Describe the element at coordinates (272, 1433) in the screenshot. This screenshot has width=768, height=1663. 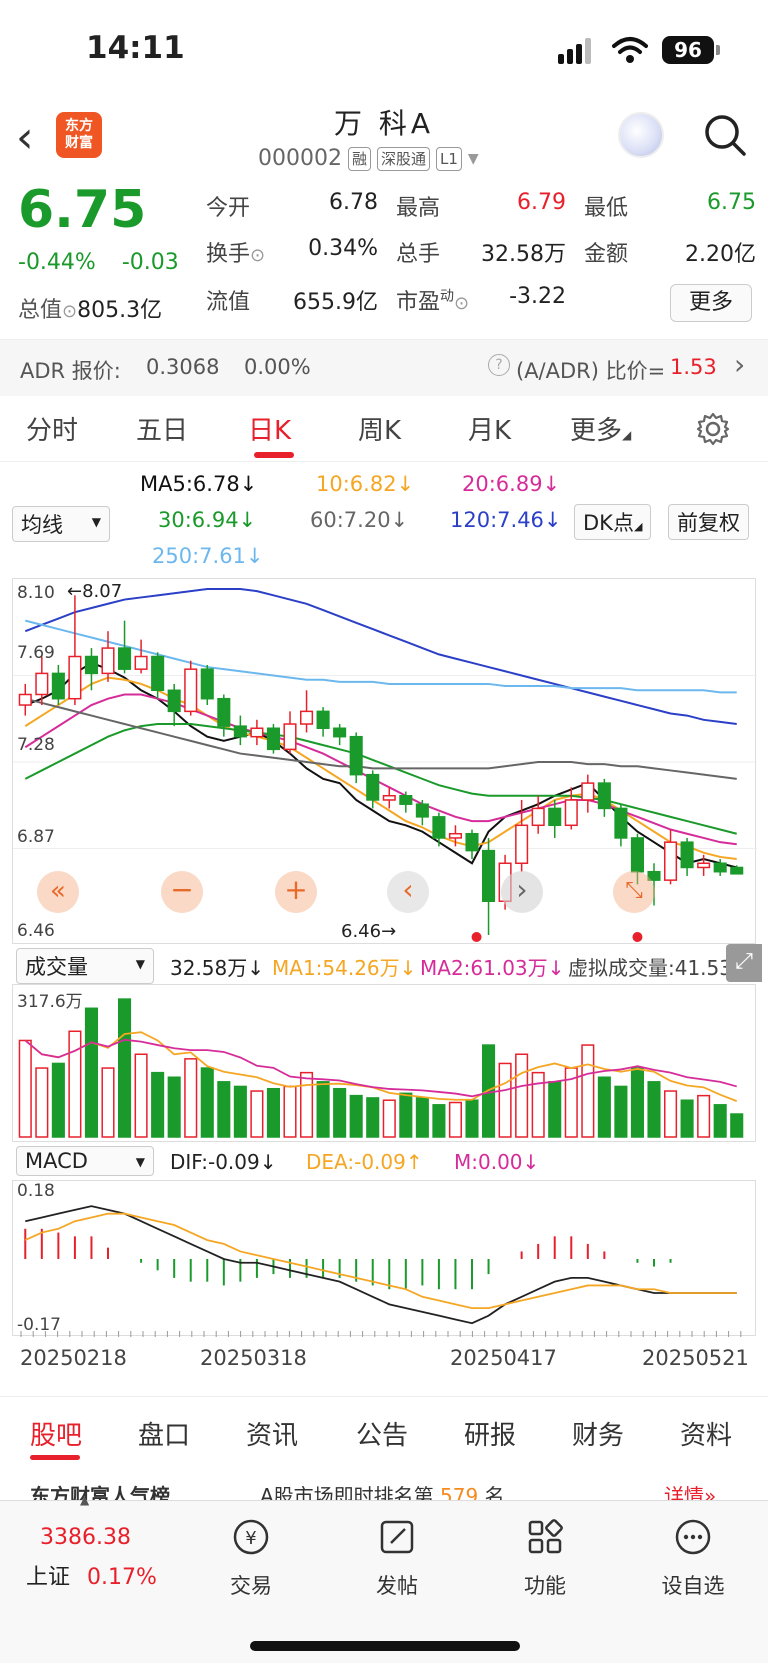
I see `tab-news: 资讯` at that location.